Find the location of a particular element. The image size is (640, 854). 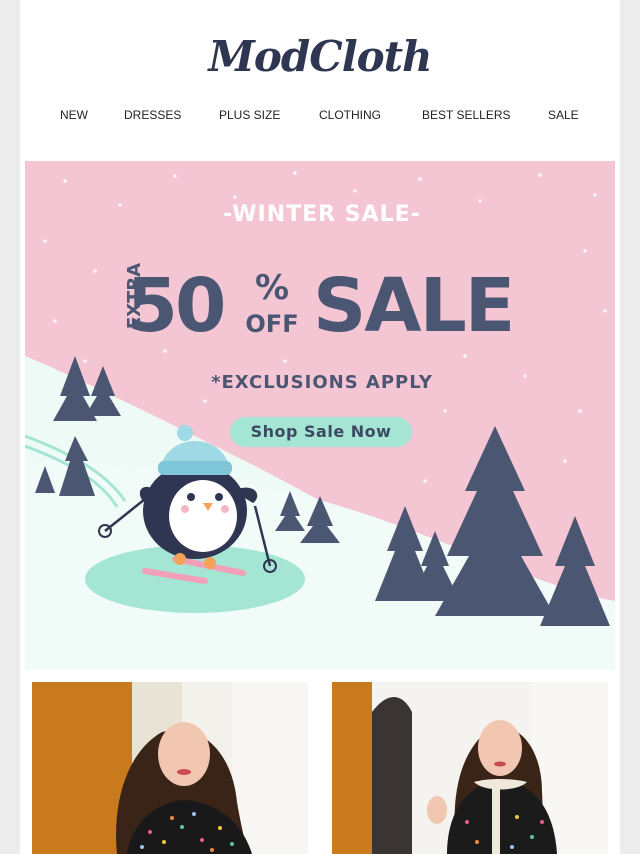

nav-item-new: NEW is located at coordinates (74, 115).